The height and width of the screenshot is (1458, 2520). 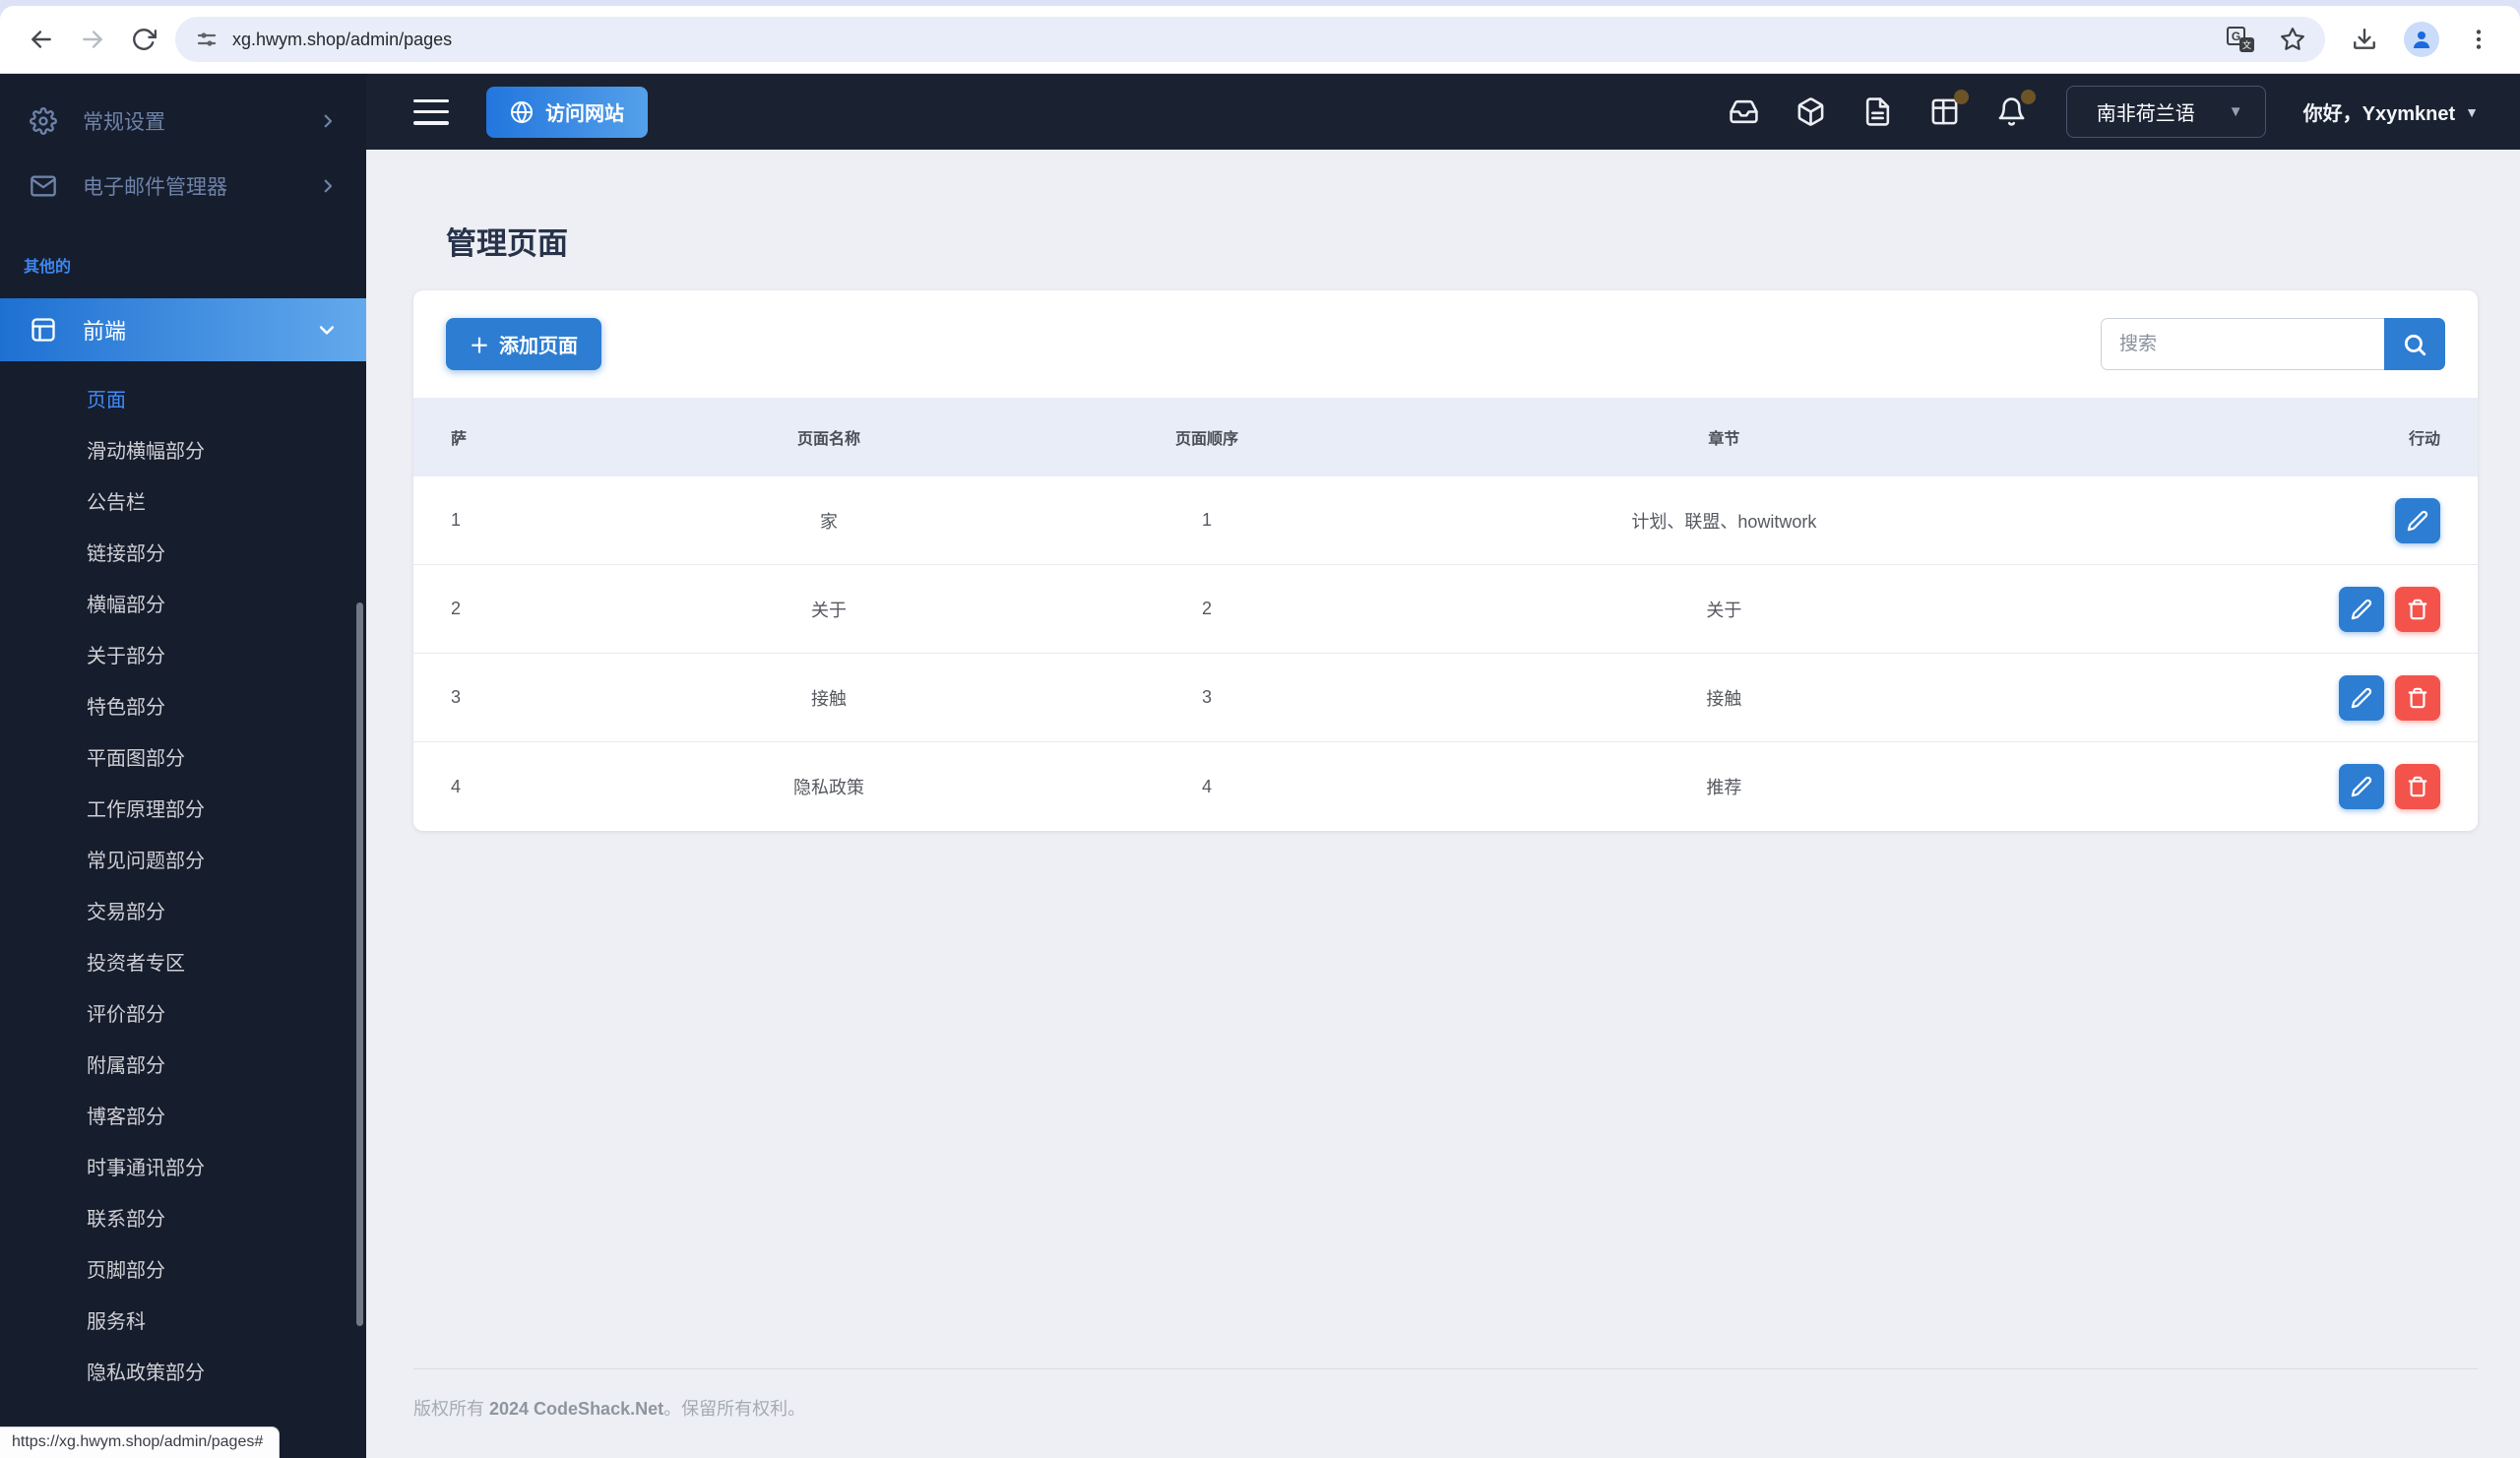 I want to click on browser-toolbar: xg.hwym.shop/admin/pages G文, so click(x=1260, y=40).